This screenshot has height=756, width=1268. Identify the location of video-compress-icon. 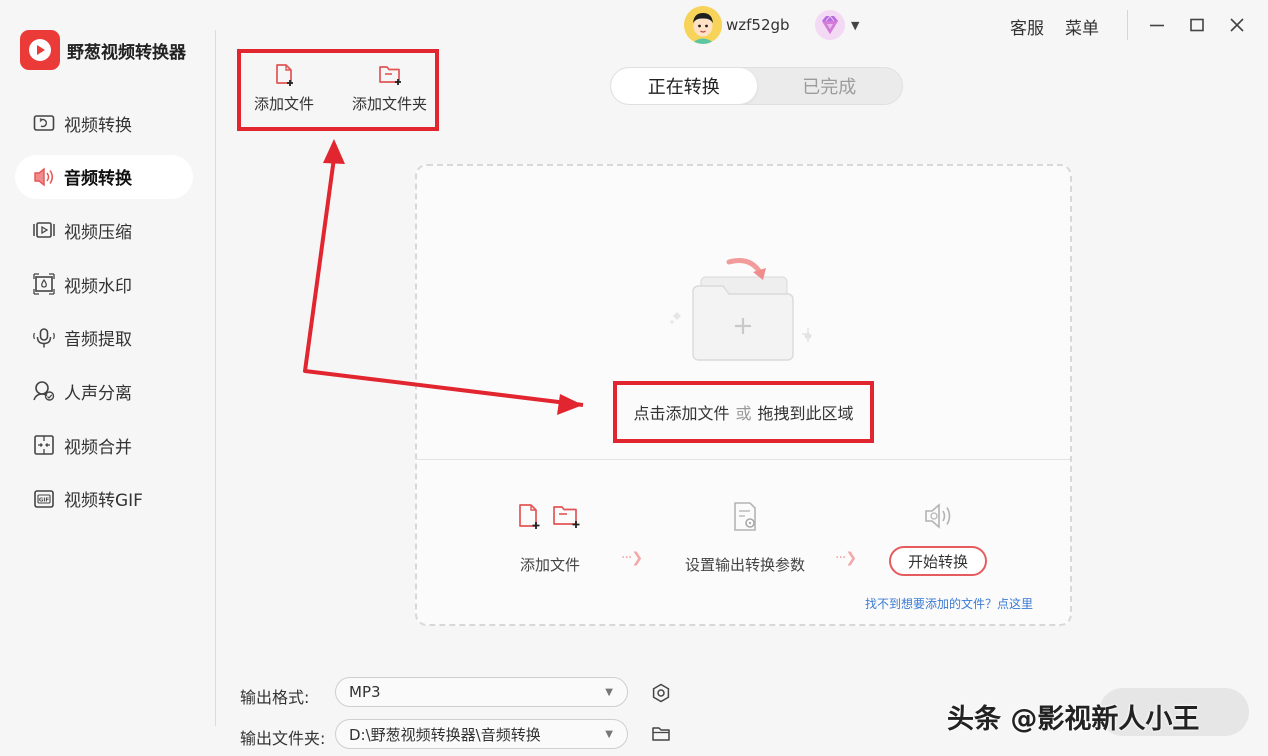
(44, 230).